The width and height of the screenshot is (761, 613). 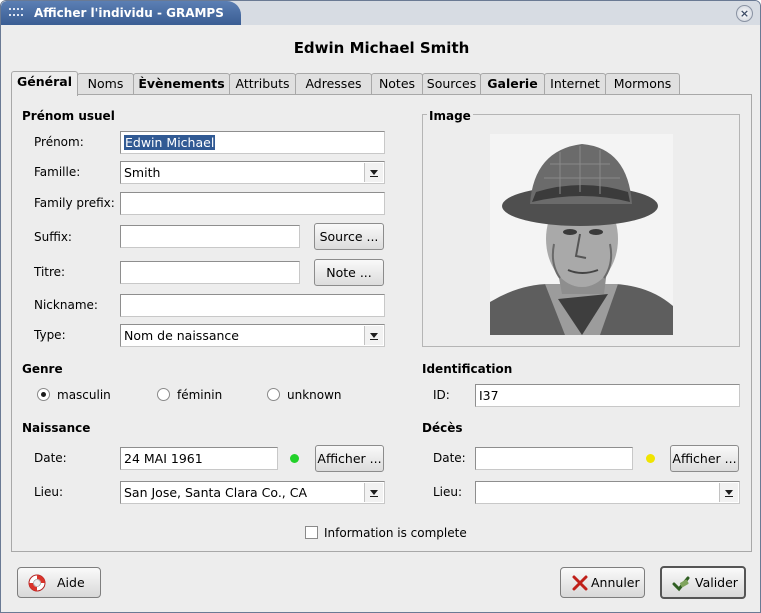 I want to click on birth-section-heading: Naissance, so click(x=56, y=428).